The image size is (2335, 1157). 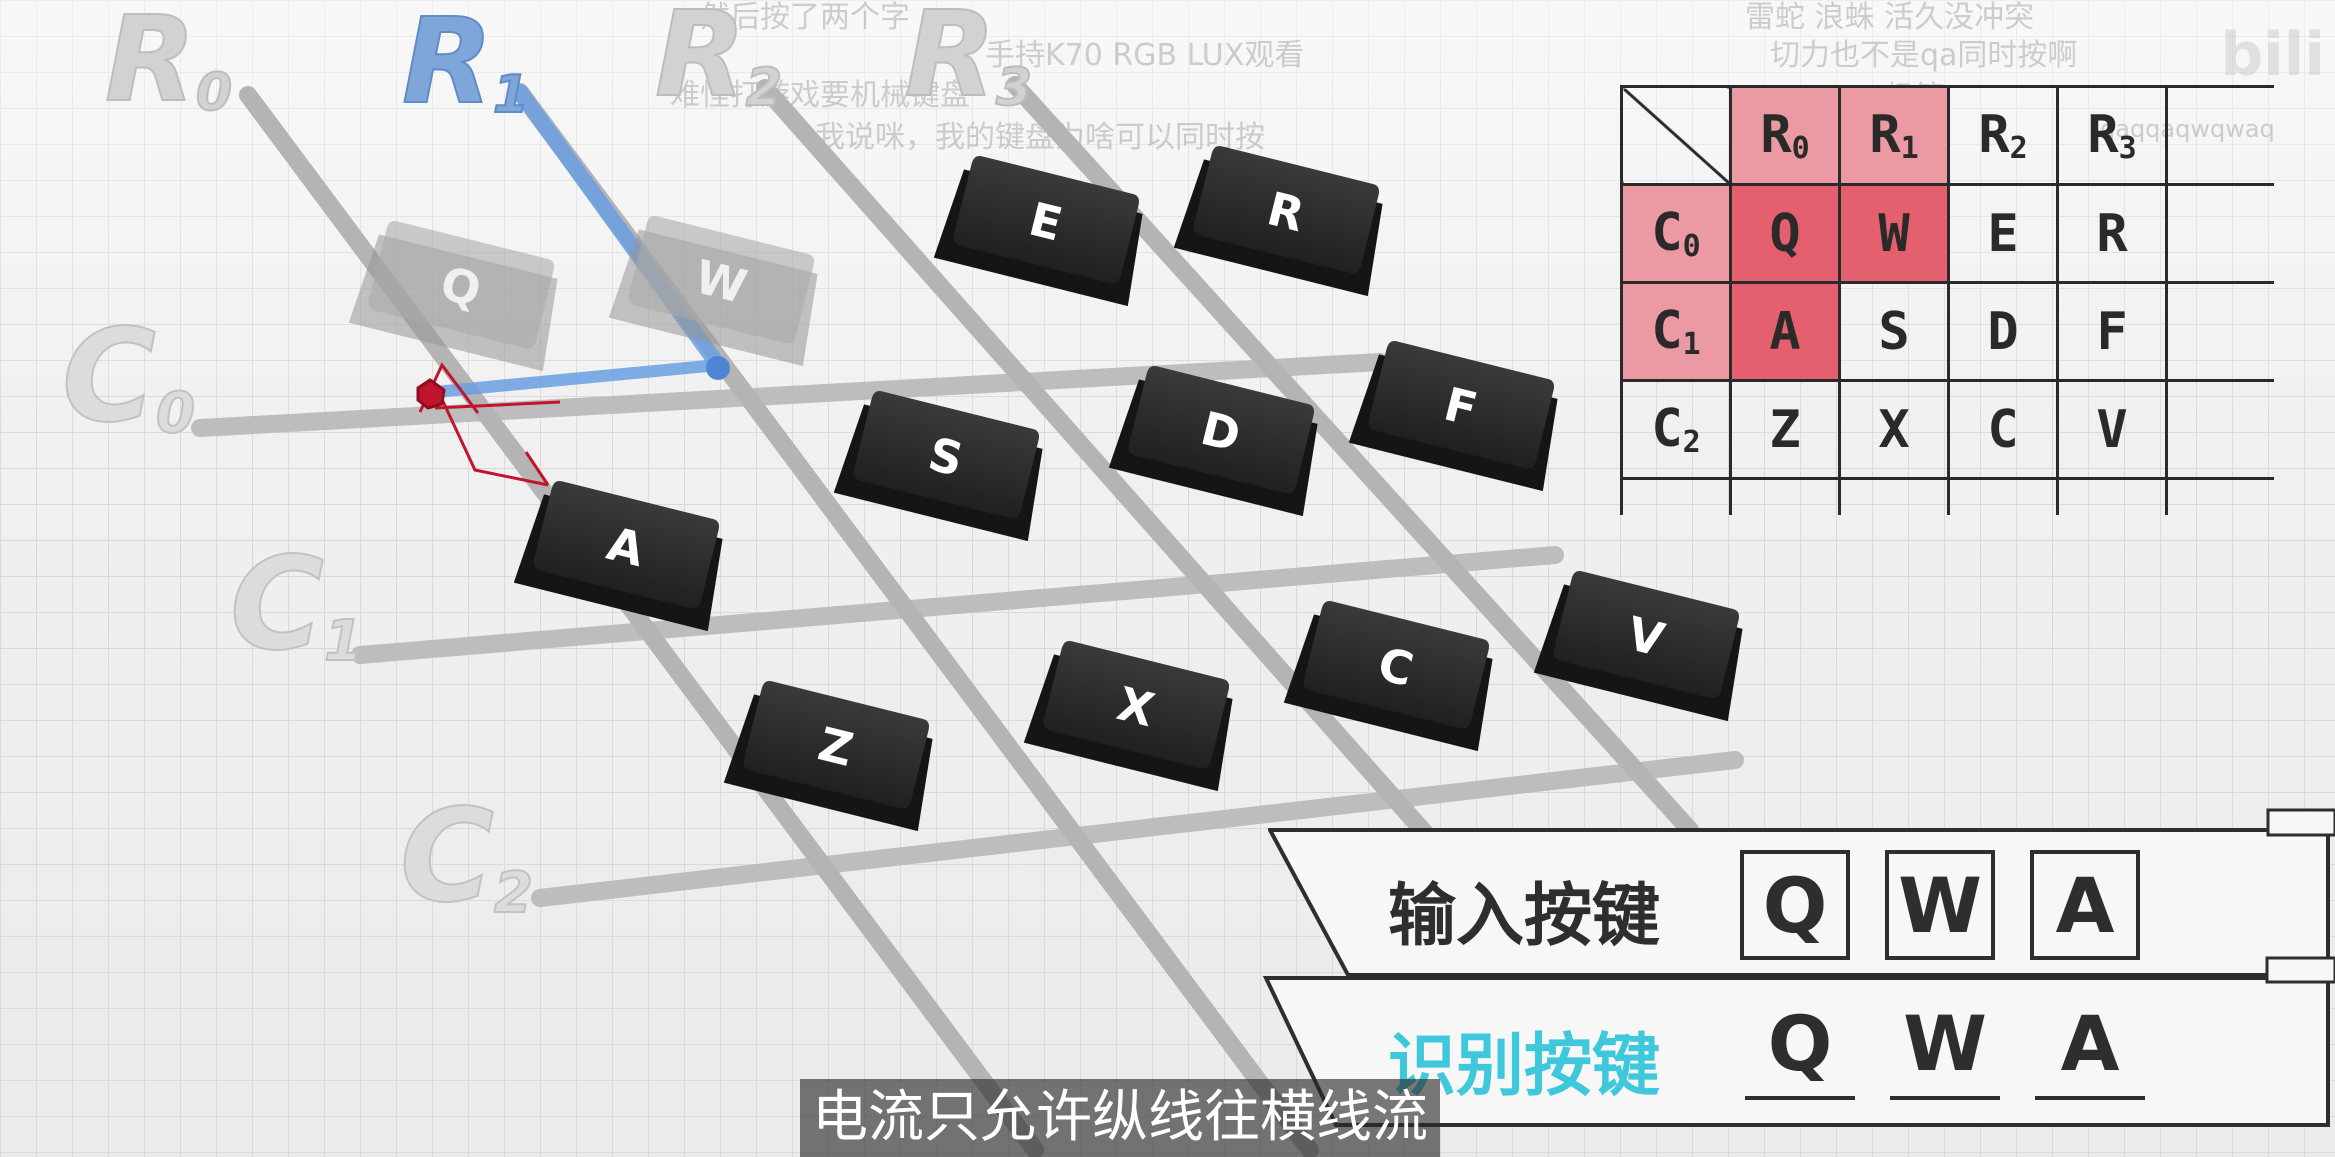 What do you see at coordinates (168, 64) in the screenshot?
I see `row-label-r0: R0` at bounding box center [168, 64].